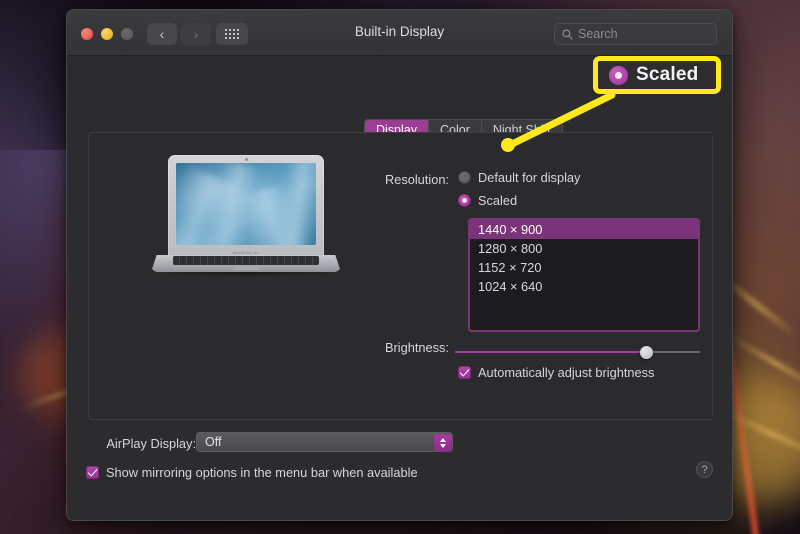 This screenshot has height=534, width=800. I want to click on laptop-brand-label: MacBook Air, so click(246, 252).